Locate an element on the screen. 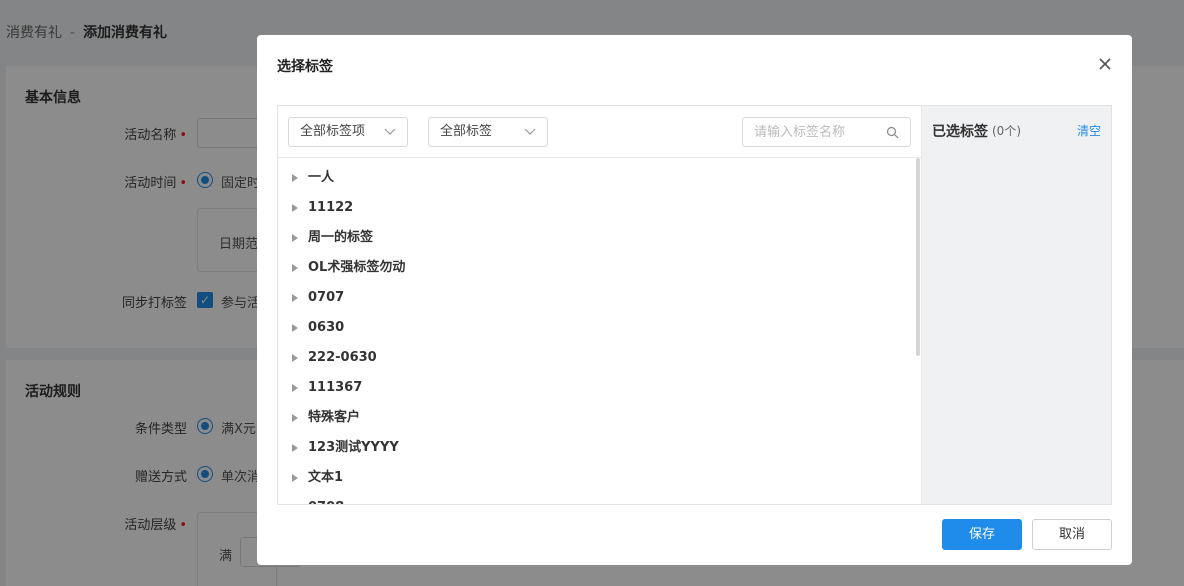 The height and width of the screenshot is (586, 1184). tree-node: 123测试YYYY is located at coordinates (596, 448).